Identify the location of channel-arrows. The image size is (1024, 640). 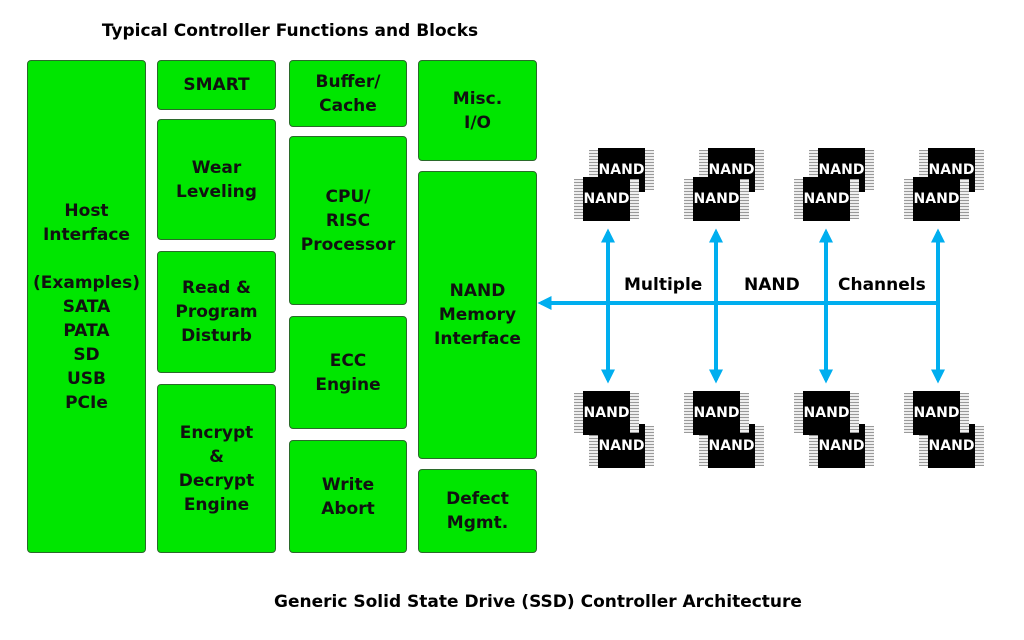
(741, 306).